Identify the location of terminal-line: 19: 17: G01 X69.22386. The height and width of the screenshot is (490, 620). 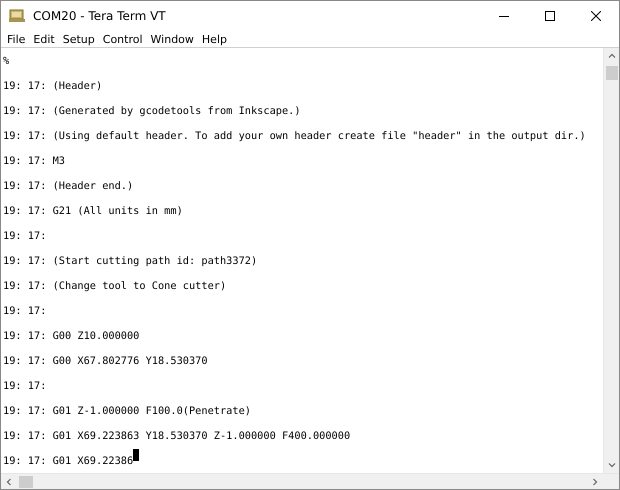
(68, 461).